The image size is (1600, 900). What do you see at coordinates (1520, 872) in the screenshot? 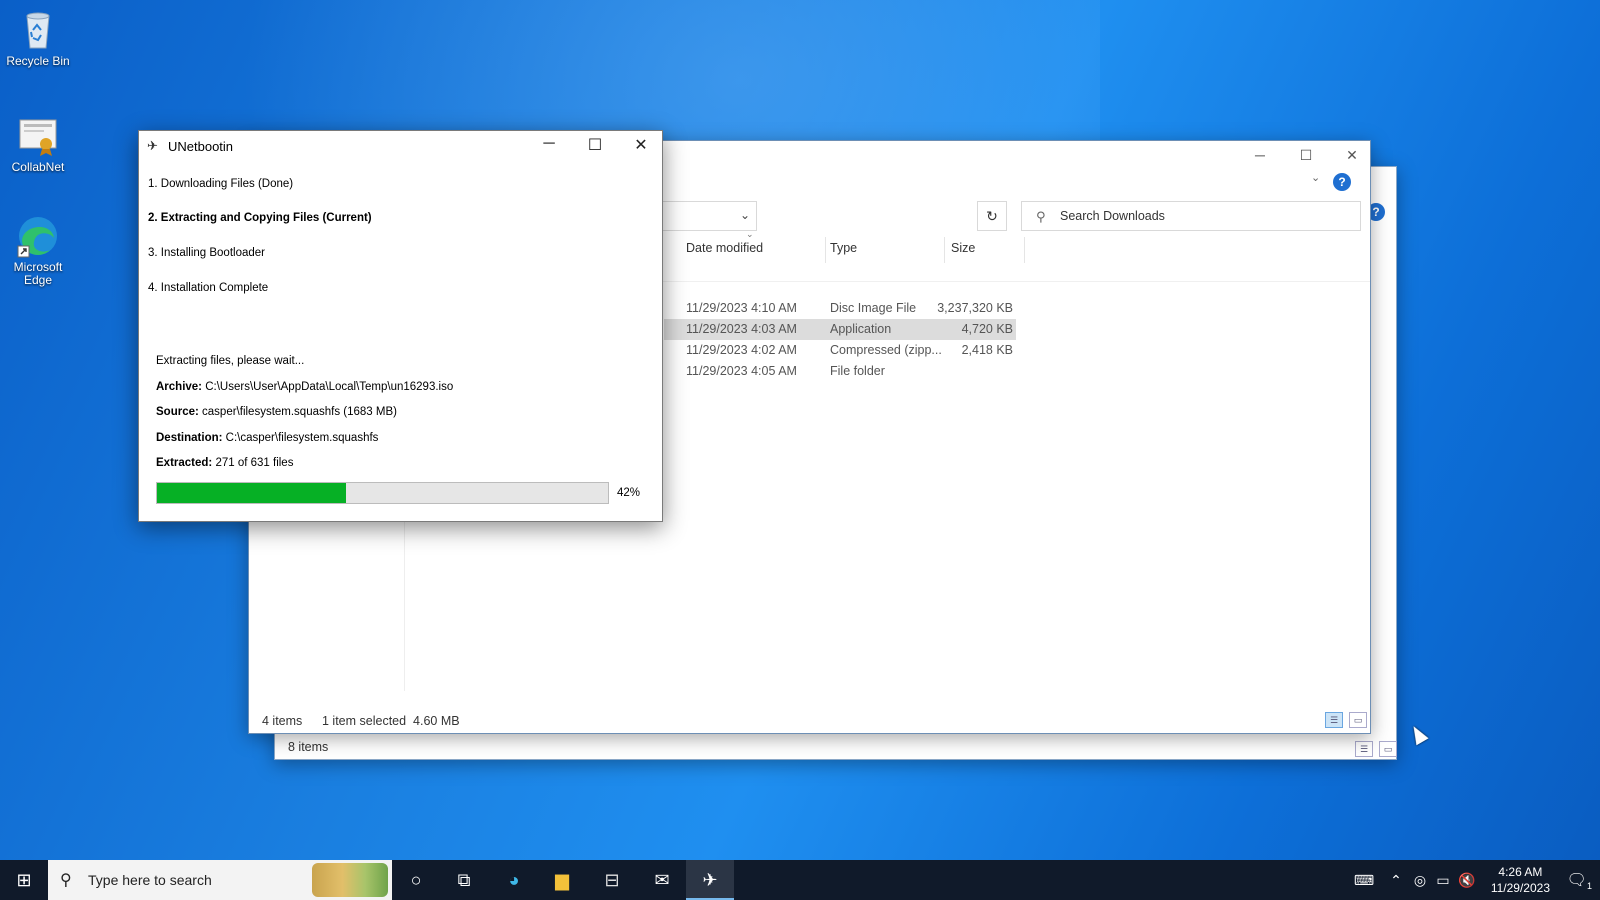
I see `clock-time: 4:26 AM` at bounding box center [1520, 872].